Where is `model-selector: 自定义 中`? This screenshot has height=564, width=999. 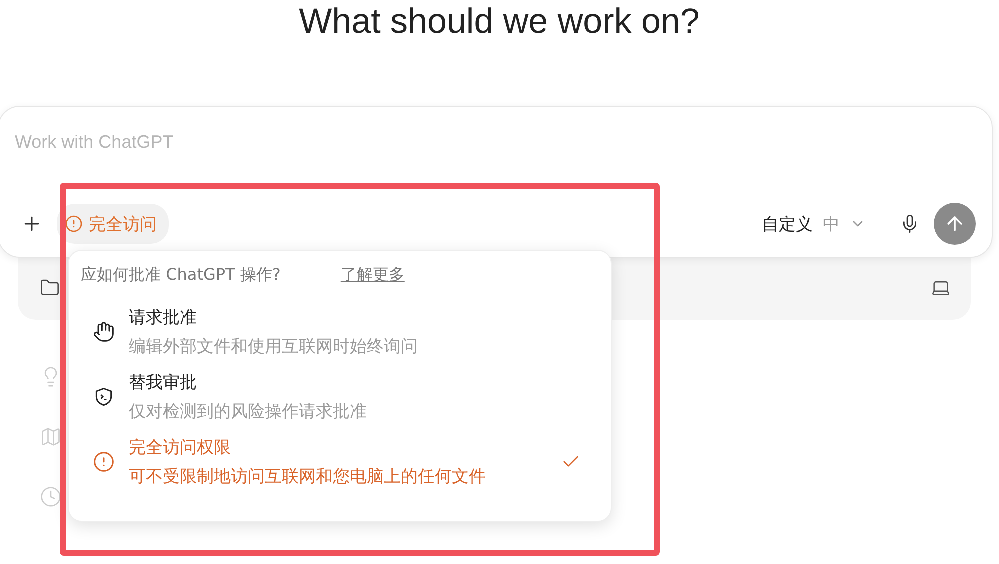 model-selector: 自定义 中 is located at coordinates (814, 224).